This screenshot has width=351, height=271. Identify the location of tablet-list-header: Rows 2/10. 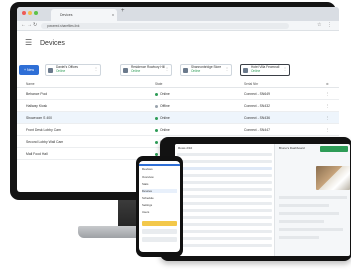
(185, 148).